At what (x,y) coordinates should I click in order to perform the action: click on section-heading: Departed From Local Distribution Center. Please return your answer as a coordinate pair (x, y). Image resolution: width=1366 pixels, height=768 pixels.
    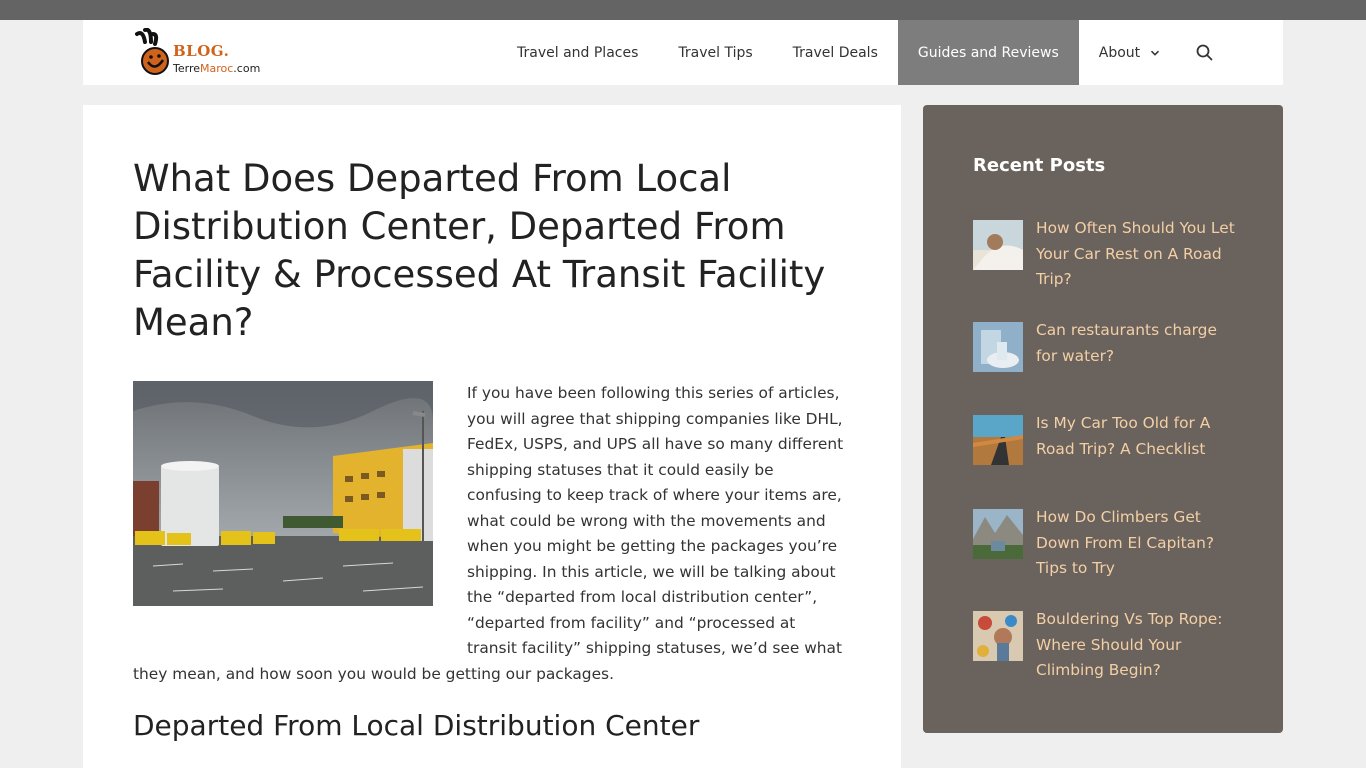
    Looking at the image, I should click on (416, 725).